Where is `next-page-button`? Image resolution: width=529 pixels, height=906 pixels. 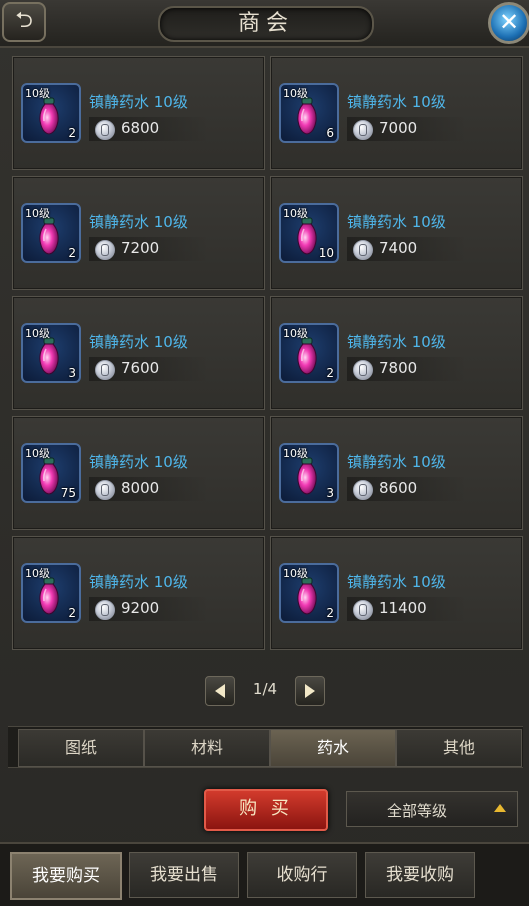 next-page-button is located at coordinates (310, 691).